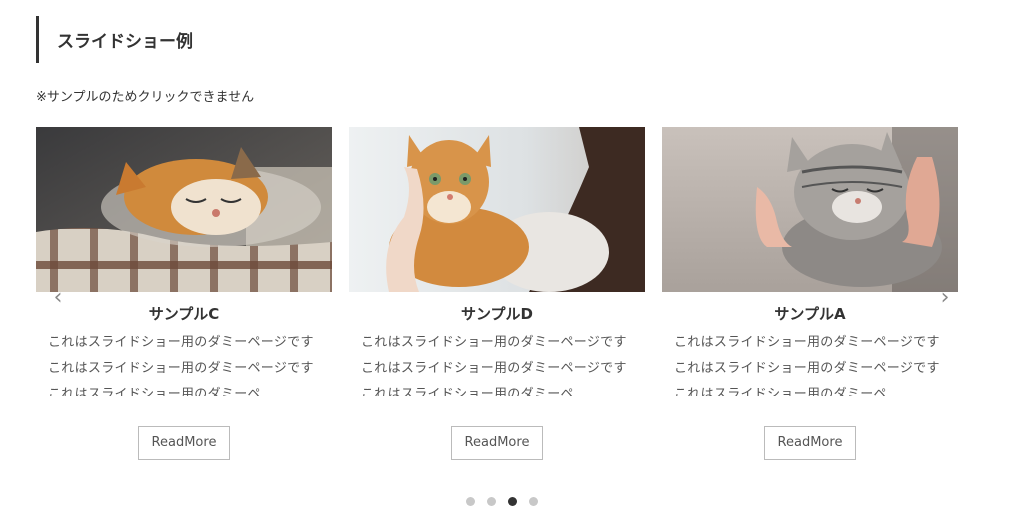 The width and height of the screenshot is (1024, 519). I want to click on pagination-dot-active, so click(512, 501).